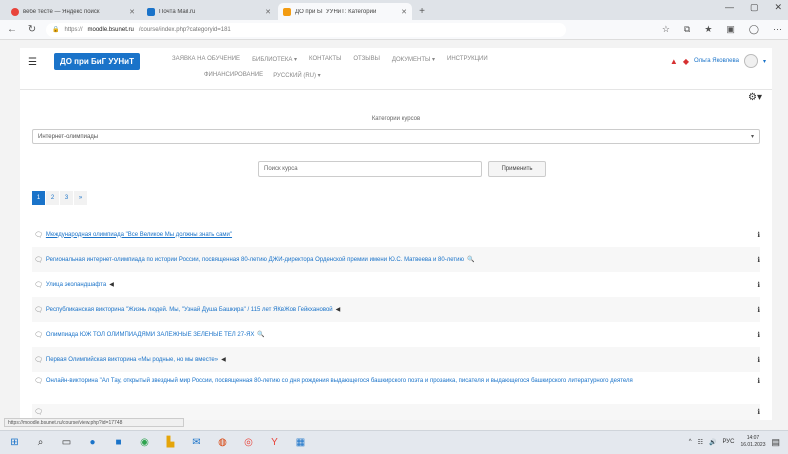 Image resolution: width=788 pixels, height=454 pixels. What do you see at coordinates (764, 61) in the screenshot?
I see `chevron-down-icon: ▾` at bounding box center [764, 61].